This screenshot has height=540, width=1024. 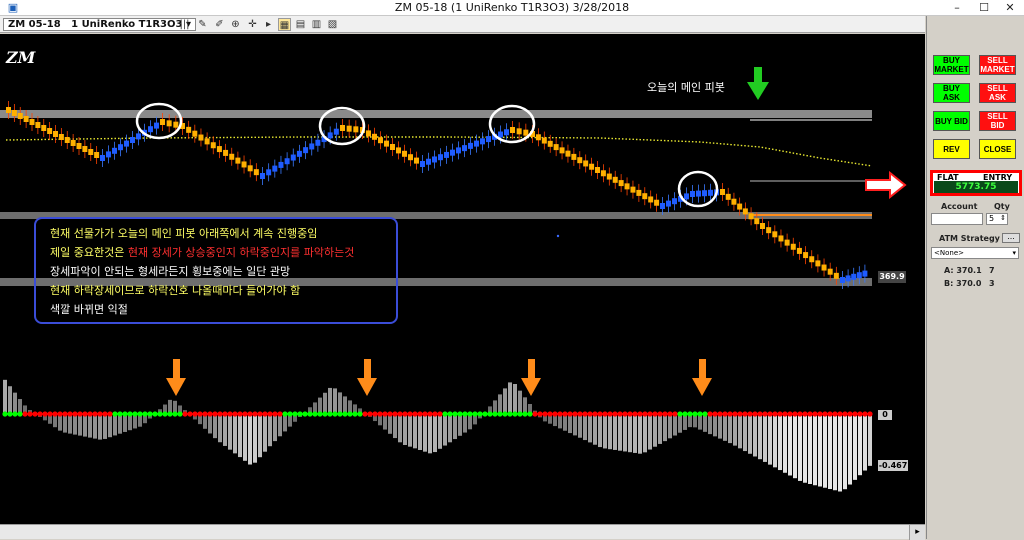 I want to click on maximize-button: ☐, so click(x=984, y=8).